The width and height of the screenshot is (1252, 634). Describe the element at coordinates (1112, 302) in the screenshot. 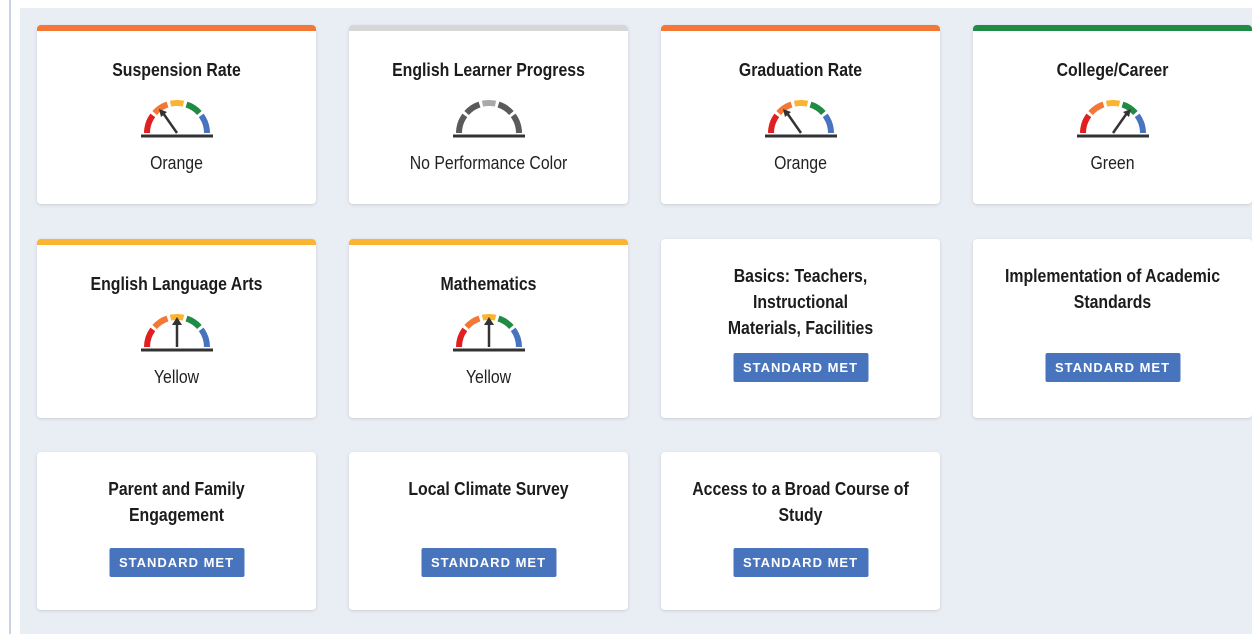

I see `card-title-line: Standards` at that location.